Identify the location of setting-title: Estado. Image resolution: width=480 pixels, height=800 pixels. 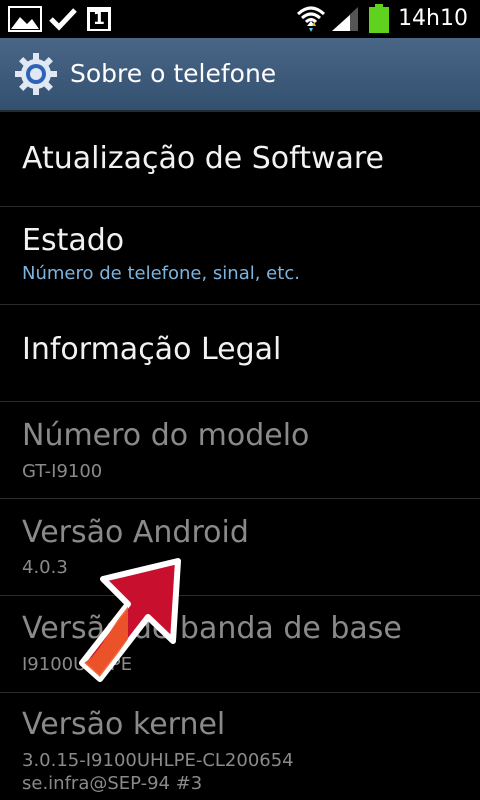
(73, 240).